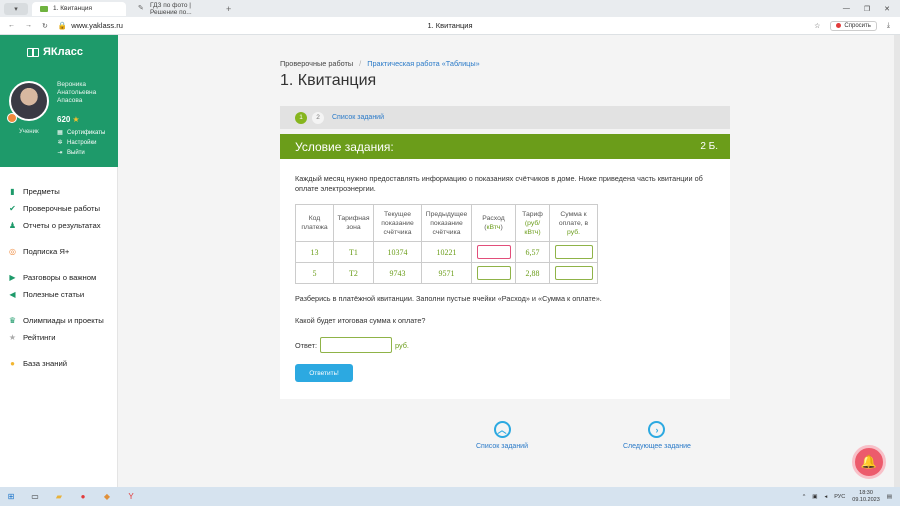 Image resolution: width=900 pixels, height=506 pixels. What do you see at coordinates (45, 26) in the screenshot?
I see `reload-icon: ↻` at bounding box center [45, 26].